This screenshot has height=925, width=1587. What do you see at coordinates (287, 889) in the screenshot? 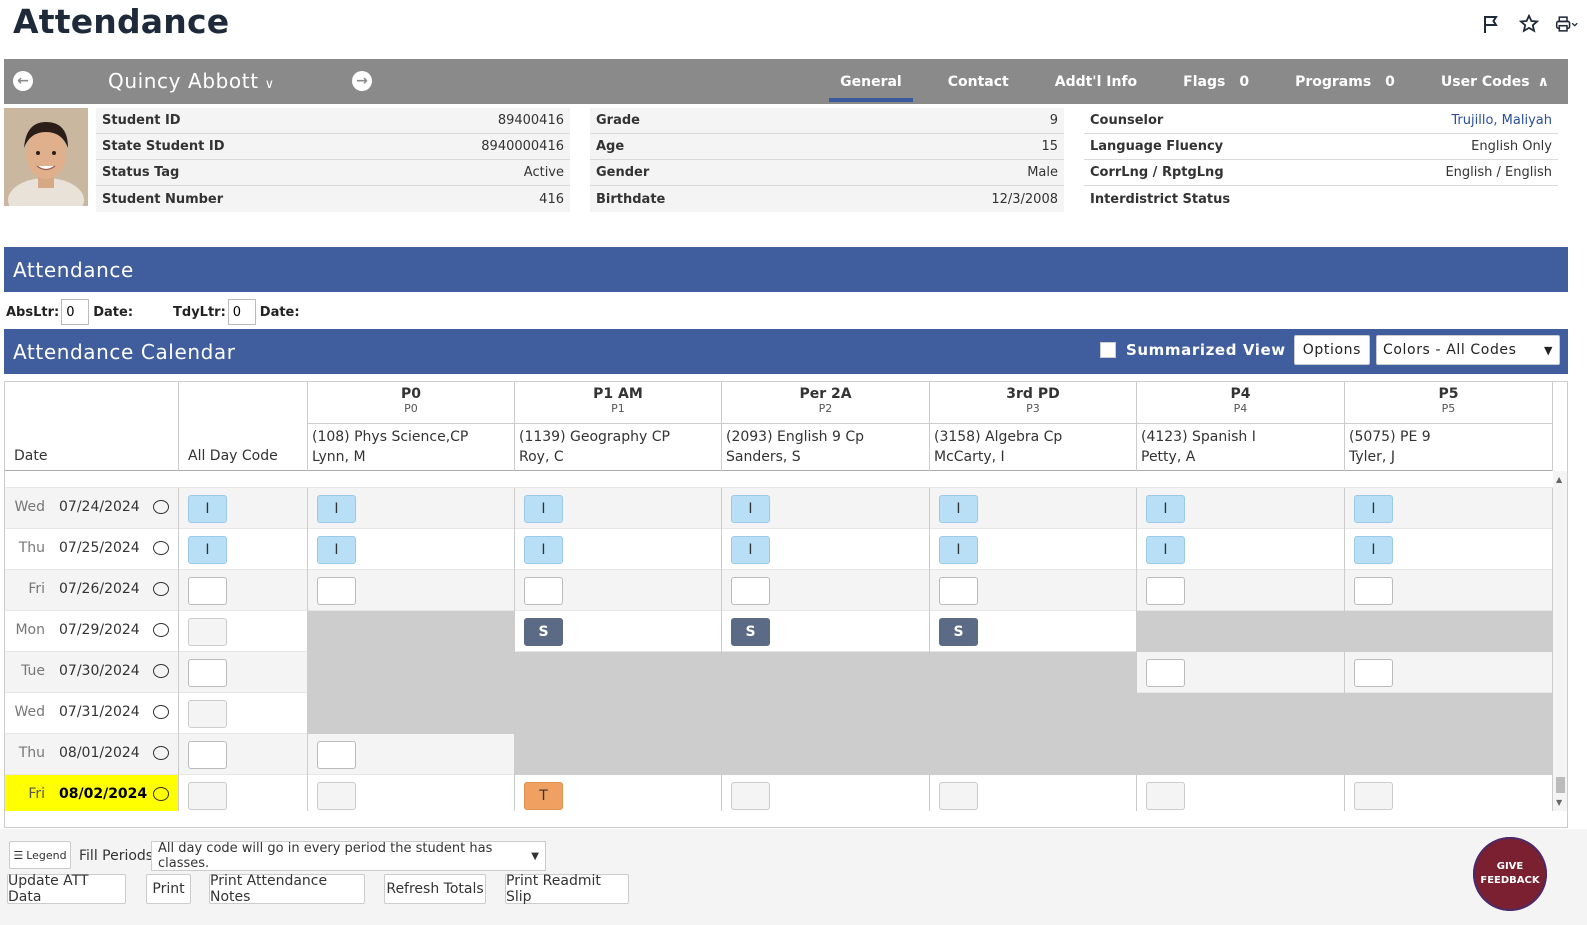
I see `print-attendance-notes-button: Print Attendance Notes` at bounding box center [287, 889].